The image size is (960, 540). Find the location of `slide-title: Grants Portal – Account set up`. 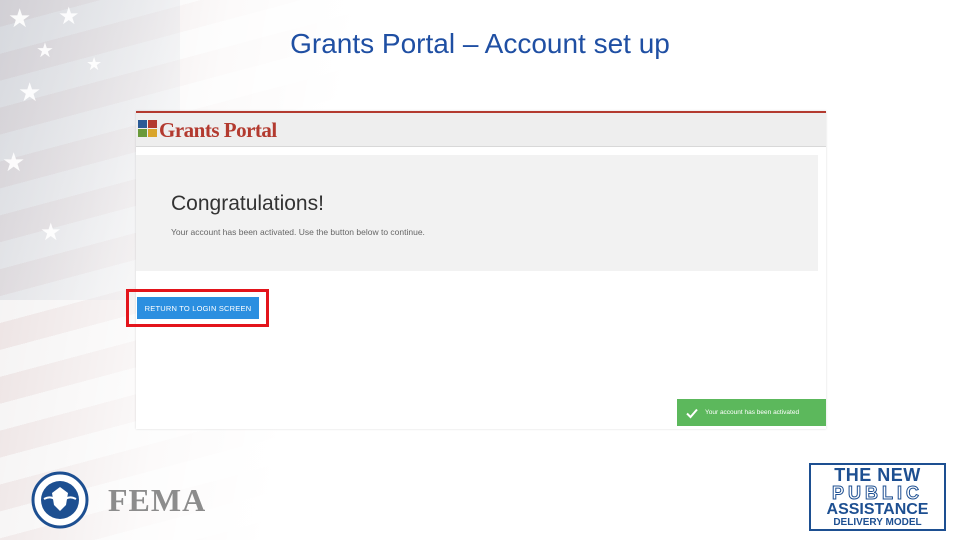

slide-title: Grants Portal – Account set up is located at coordinates (480, 43).